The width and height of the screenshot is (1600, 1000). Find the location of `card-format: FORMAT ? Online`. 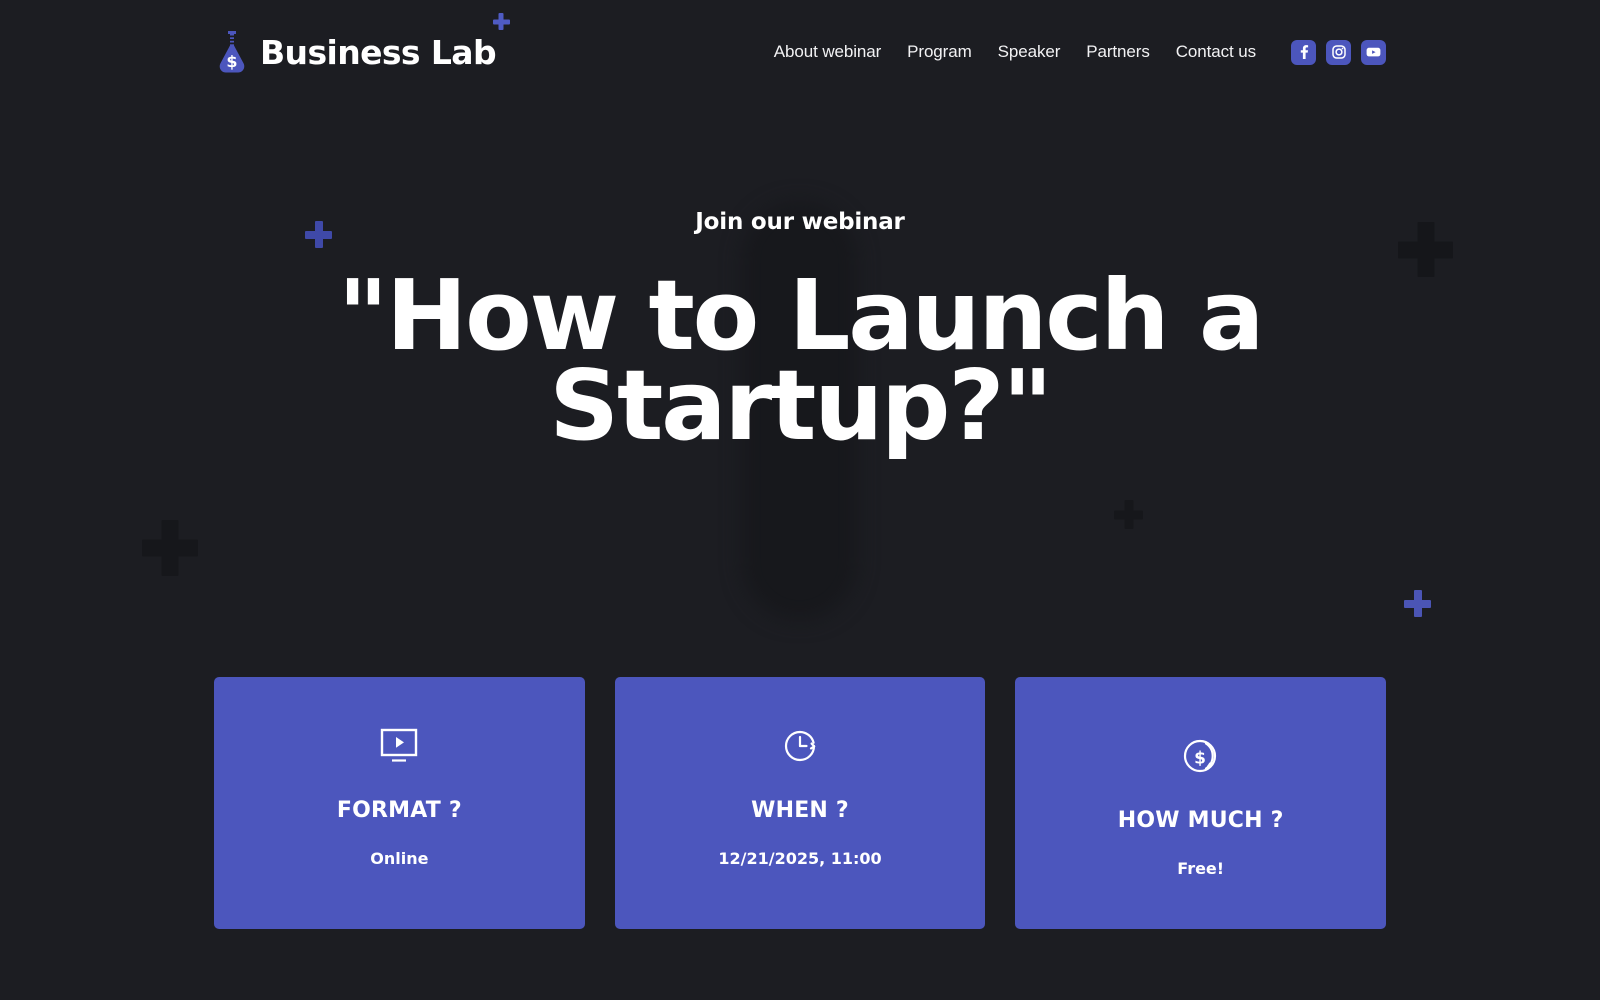

card-format: FORMAT ? Online is located at coordinates (399, 803).